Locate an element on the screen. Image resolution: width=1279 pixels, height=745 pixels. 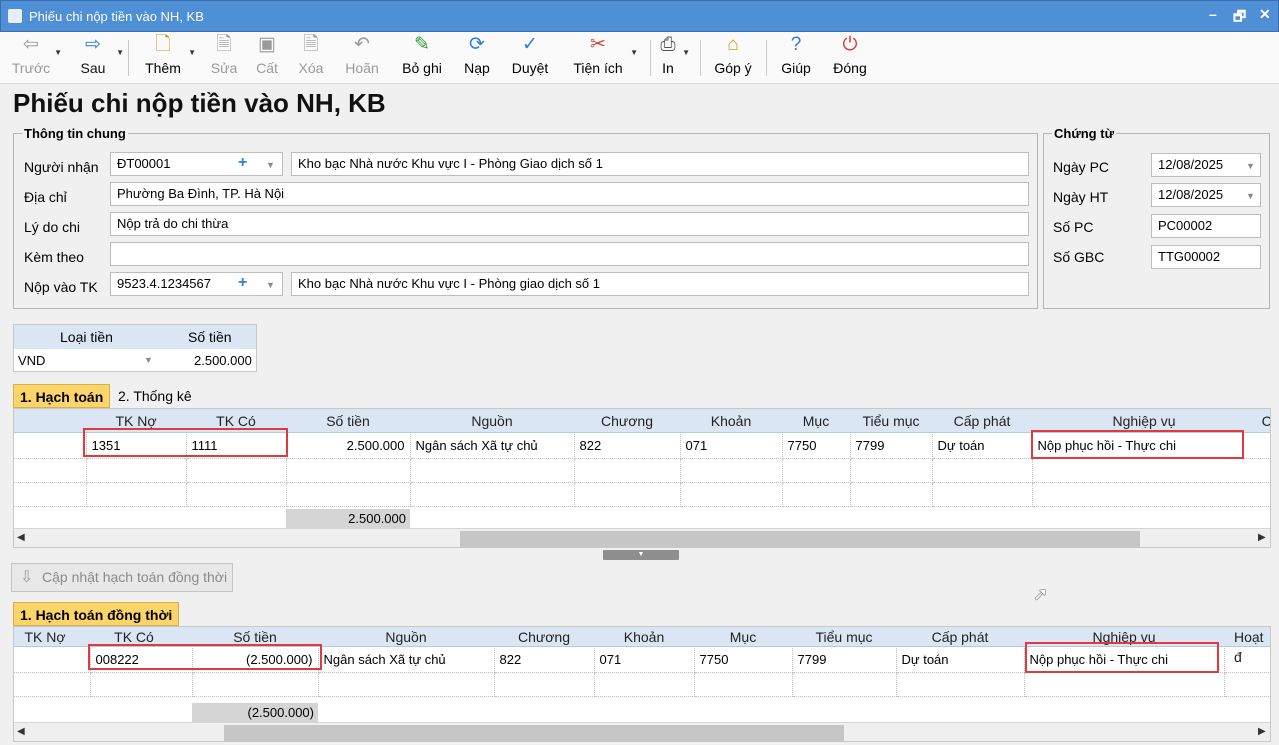
date-pc-dropdown-icon: ▼ is located at coordinates (1250, 166).